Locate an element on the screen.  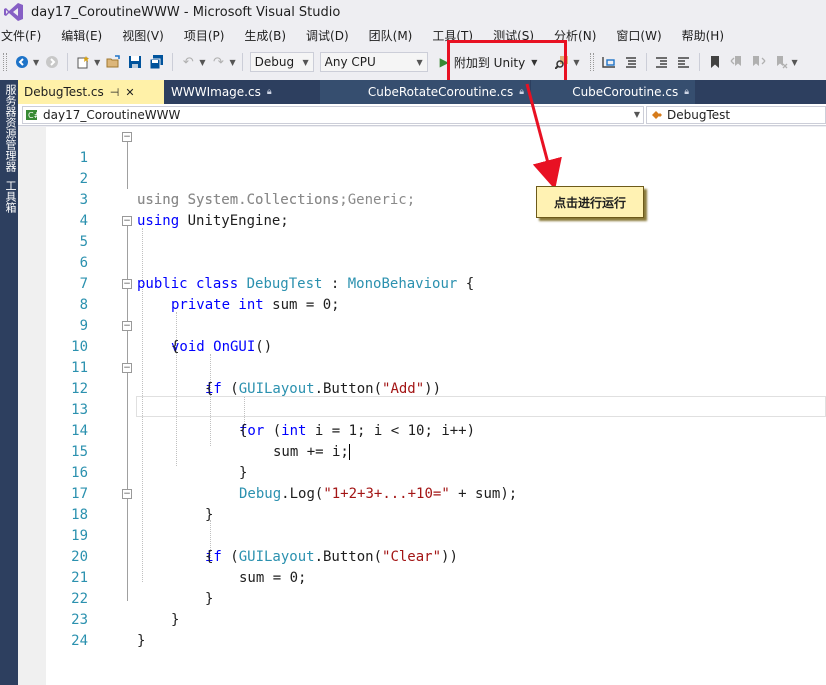
visual-studio-logo-icon is located at coordinates (13, 12).